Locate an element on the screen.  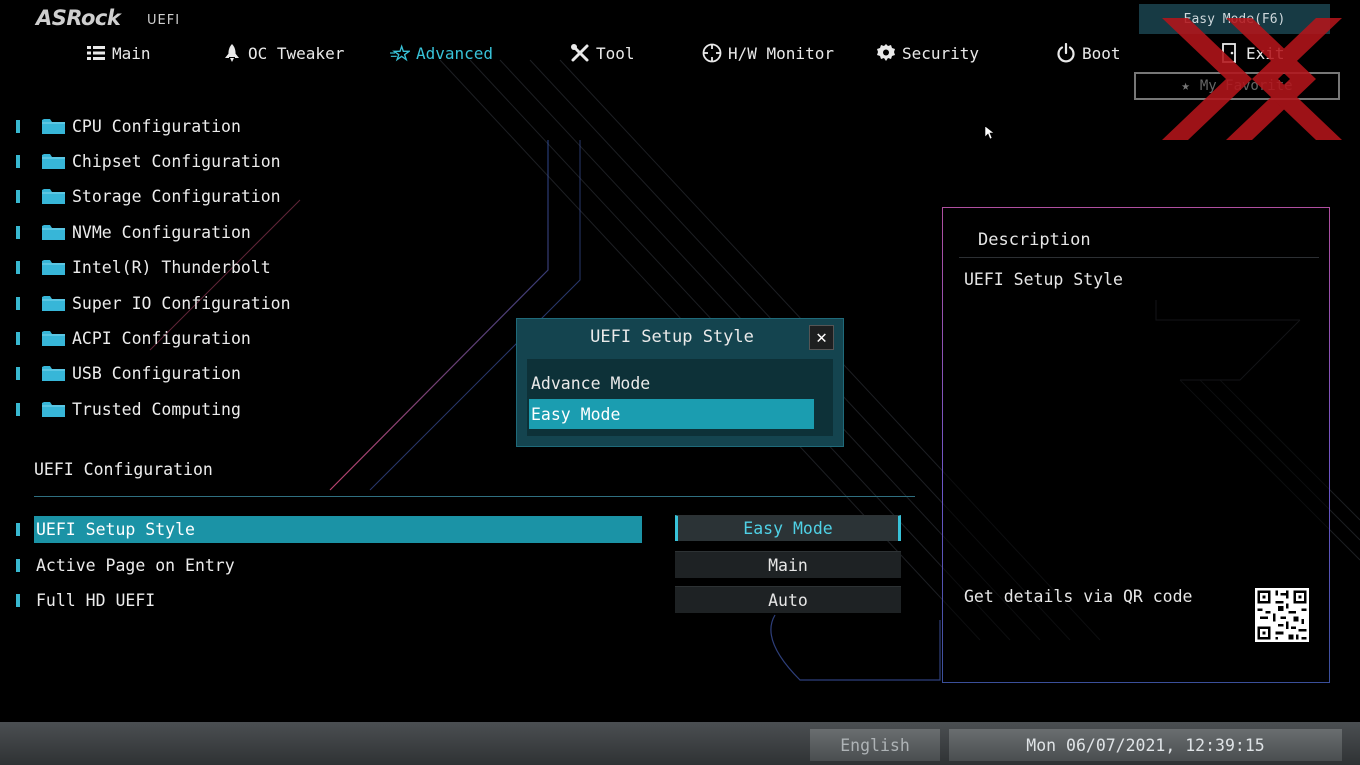
menu-item-thunderbolt: Intel(R) Thunderbolt is located at coordinates (141, 267).